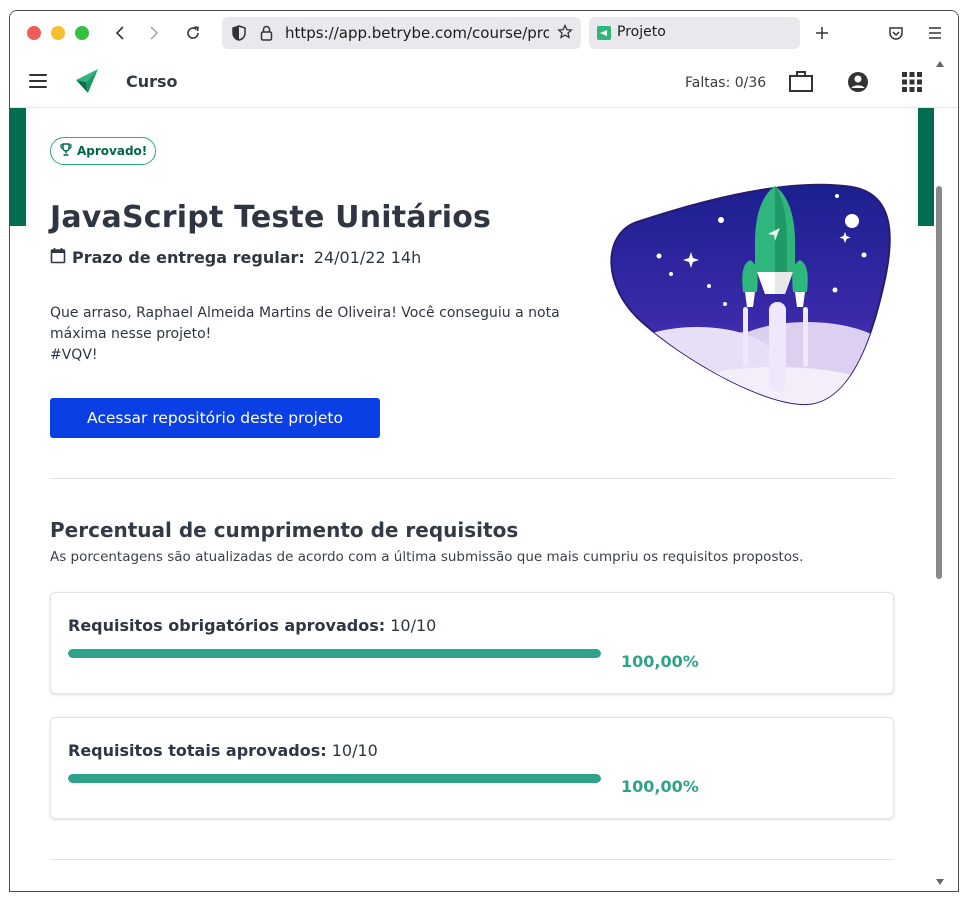 The height and width of the screenshot is (901, 968). I want to click on account-icon, so click(858, 82).